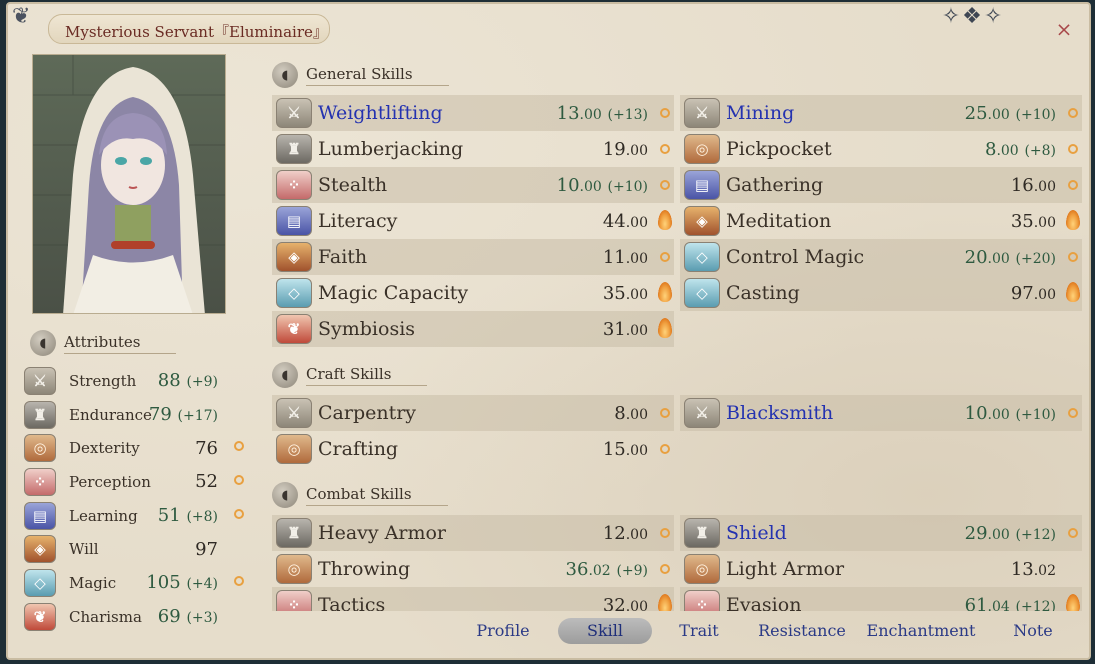  What do you see at coordinates (881, 533) in the screenshot?
I see `skill-row: ♜ Shield 29.00 (+12)` at bounding box center [881, 533].